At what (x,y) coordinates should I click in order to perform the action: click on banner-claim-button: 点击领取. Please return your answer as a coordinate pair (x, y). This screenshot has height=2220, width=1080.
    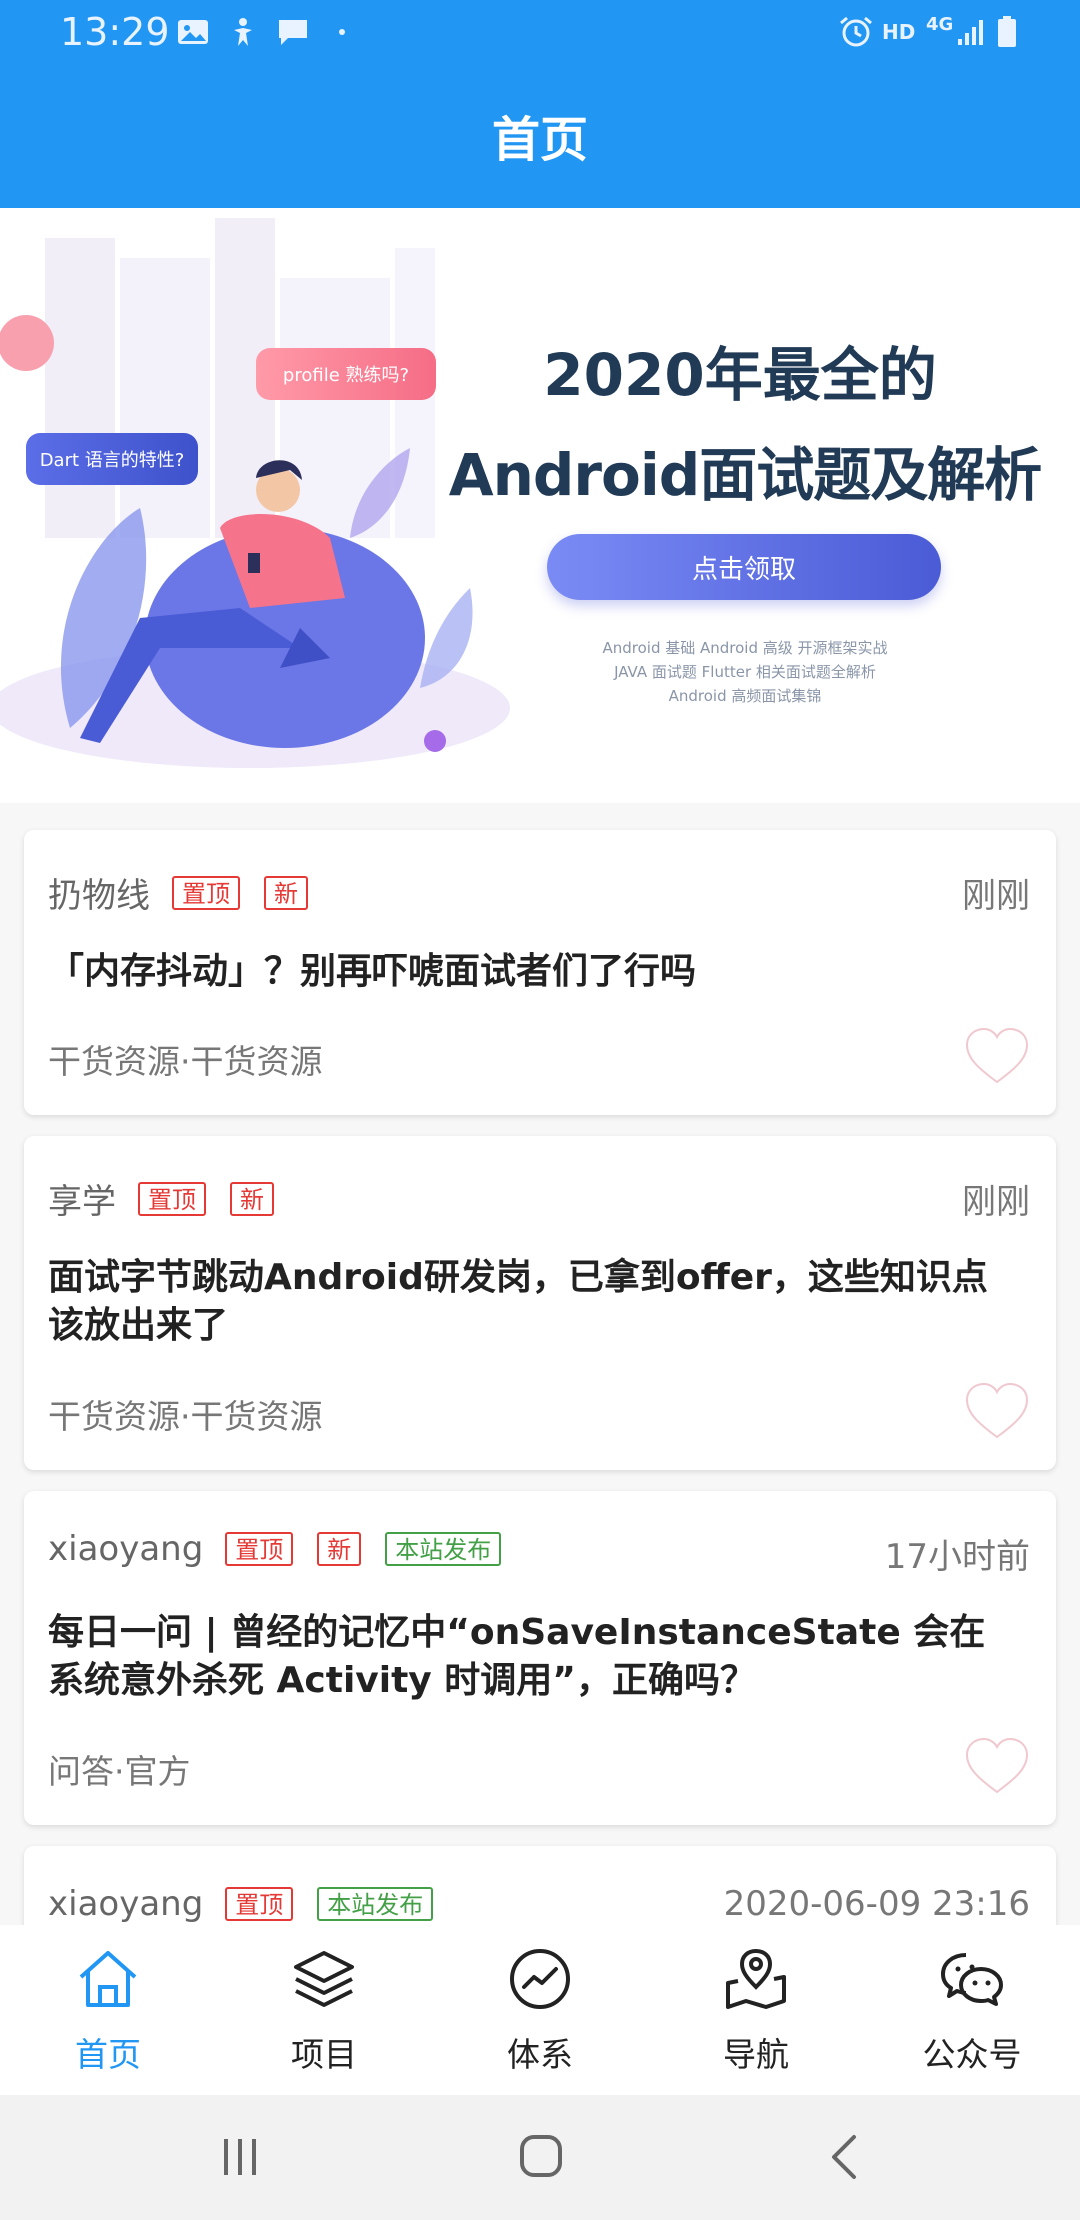
    Looking at the image, I should click on (744, 567).